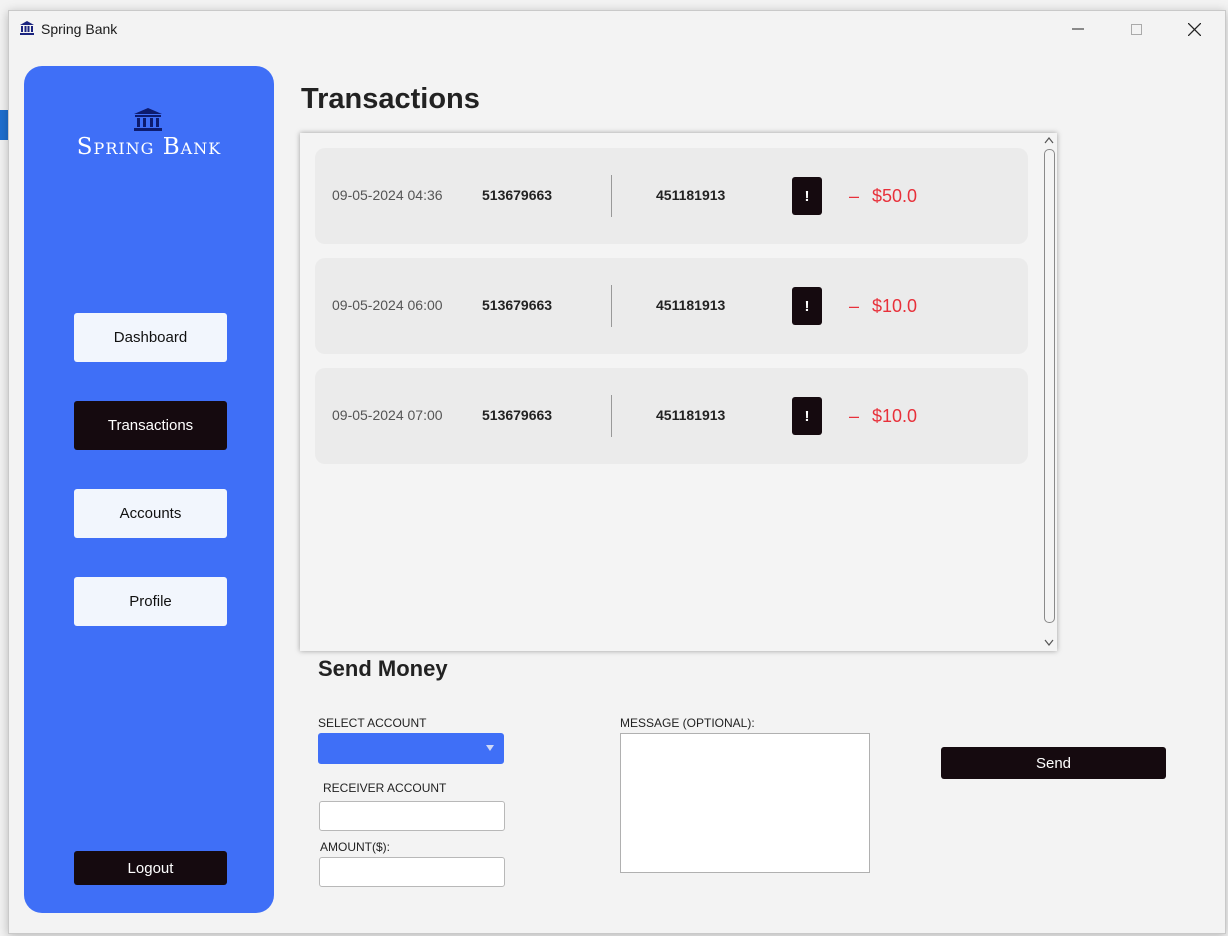  I want to click on minimize-icon, so click(1078, 29).